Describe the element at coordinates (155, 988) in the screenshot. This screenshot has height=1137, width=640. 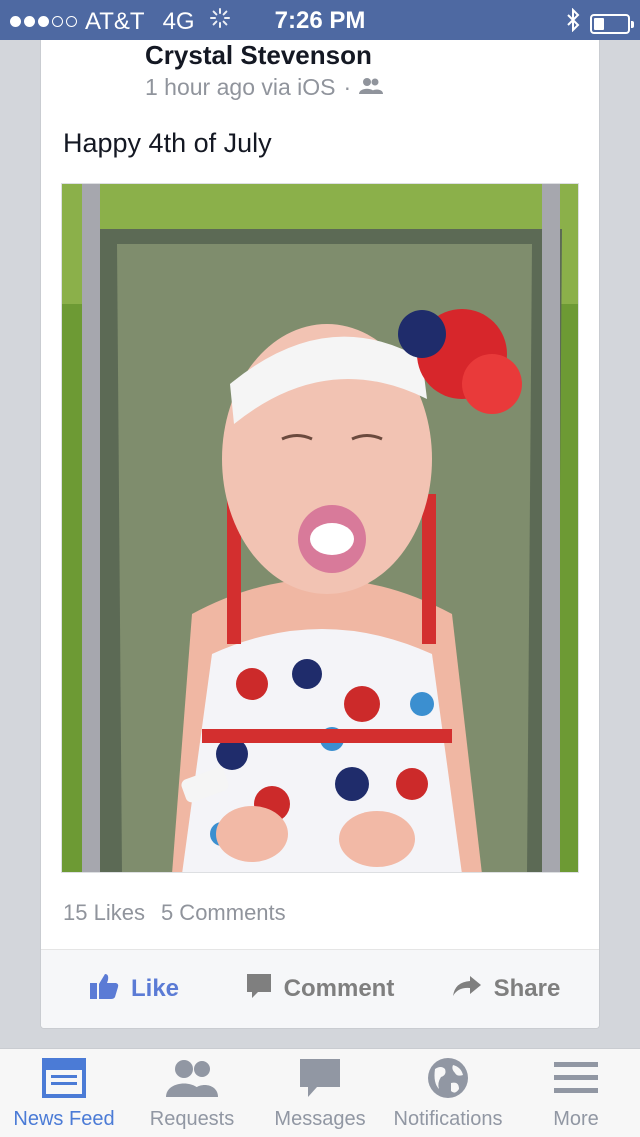
I see `like-label: Like` at that location.